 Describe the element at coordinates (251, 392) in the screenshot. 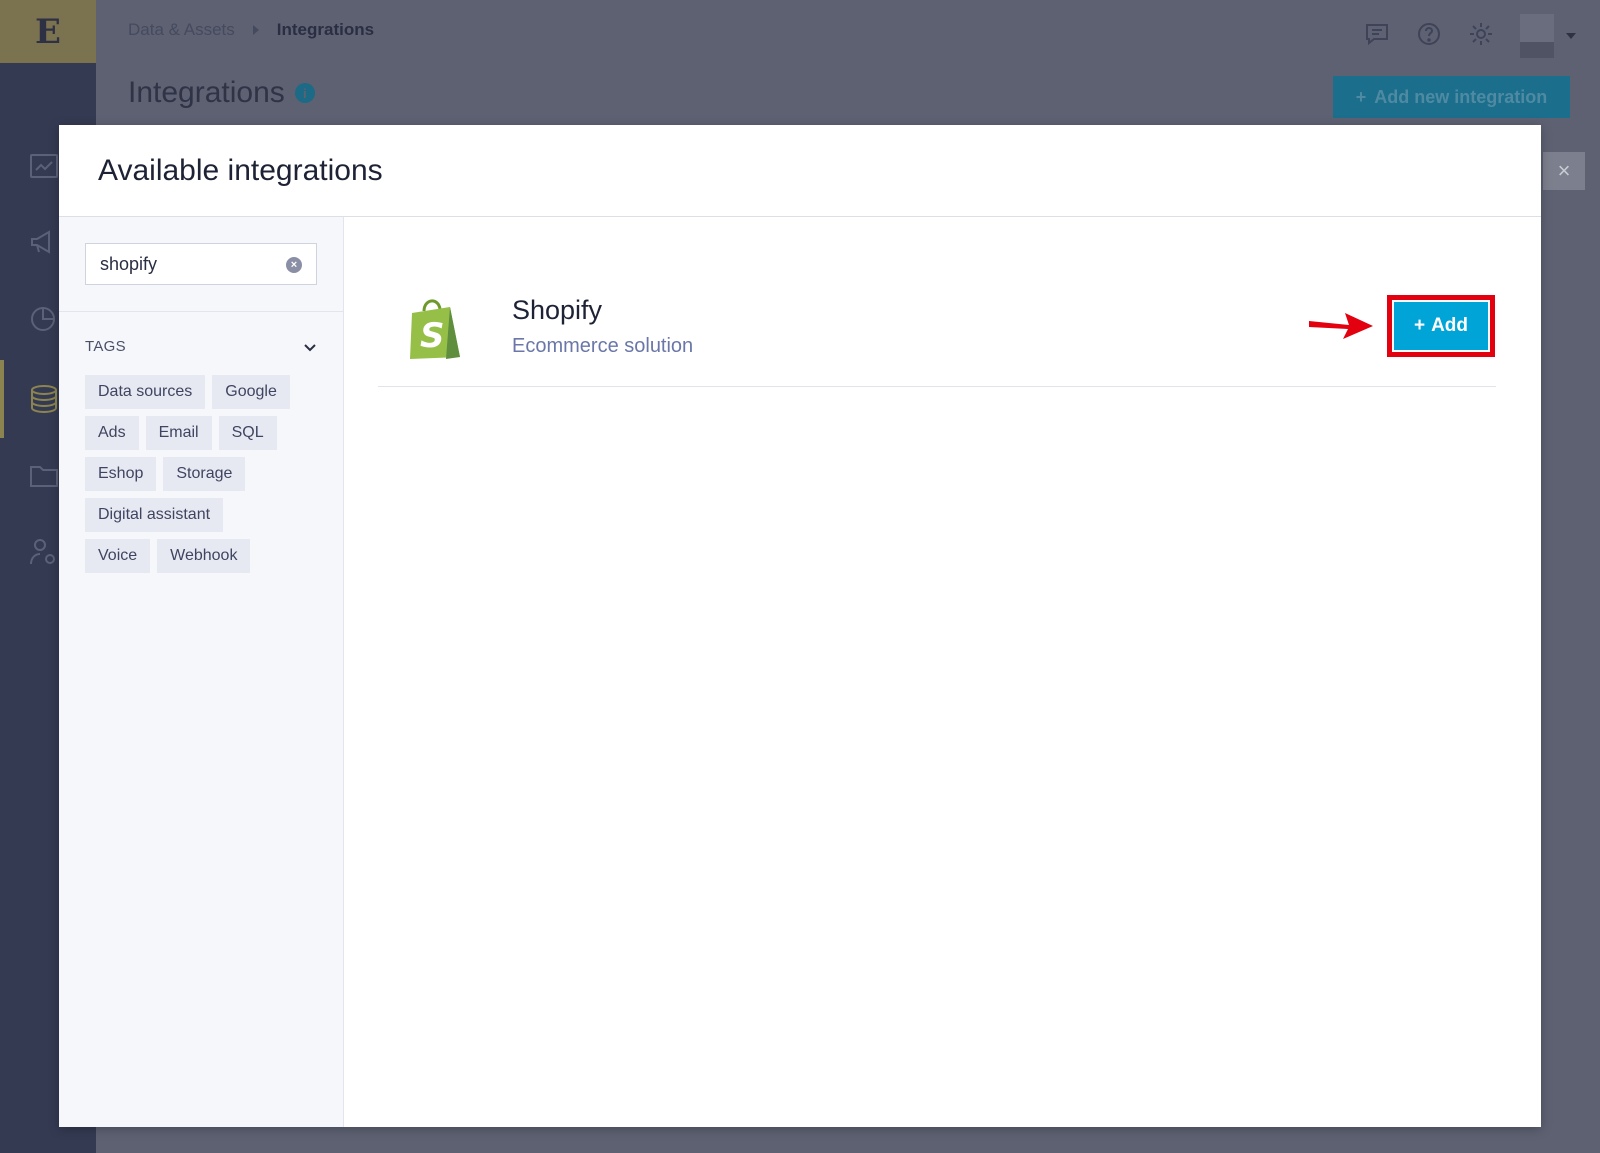

I see `tag-google: Google` at that location.